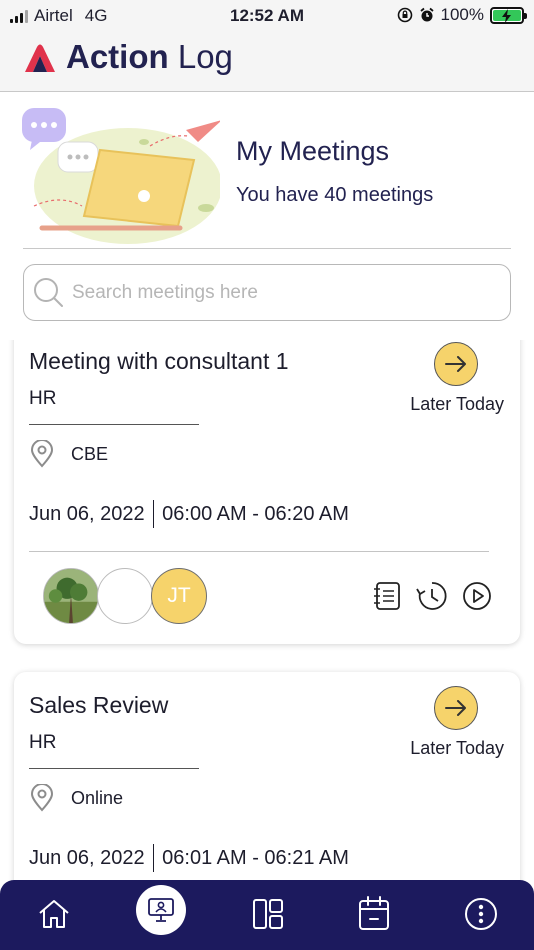 The width and height of the screenshot is (534, 950). What do you see at coordinates (259, 551) in the screenshot?
I see `card-divider` at bounding box center [259, 551].